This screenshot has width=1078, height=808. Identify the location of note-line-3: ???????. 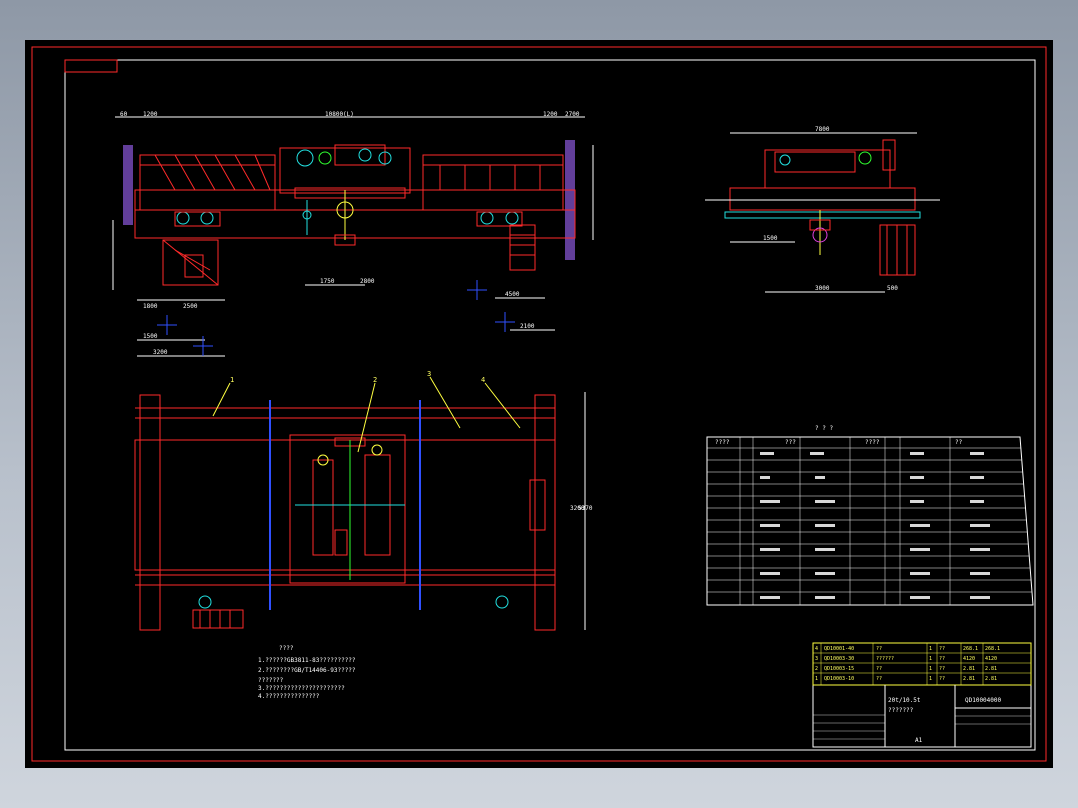
(271, 680).